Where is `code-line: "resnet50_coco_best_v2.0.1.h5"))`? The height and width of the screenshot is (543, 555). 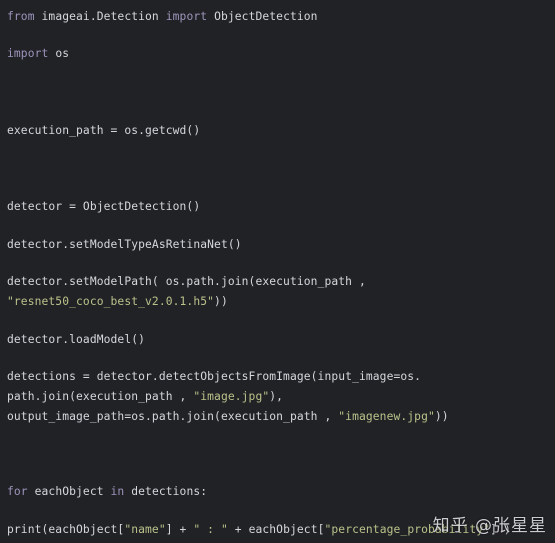 code-line: "resnet50_coco_best_v2.0.1.h5")) is located at coordinates (117, 301).